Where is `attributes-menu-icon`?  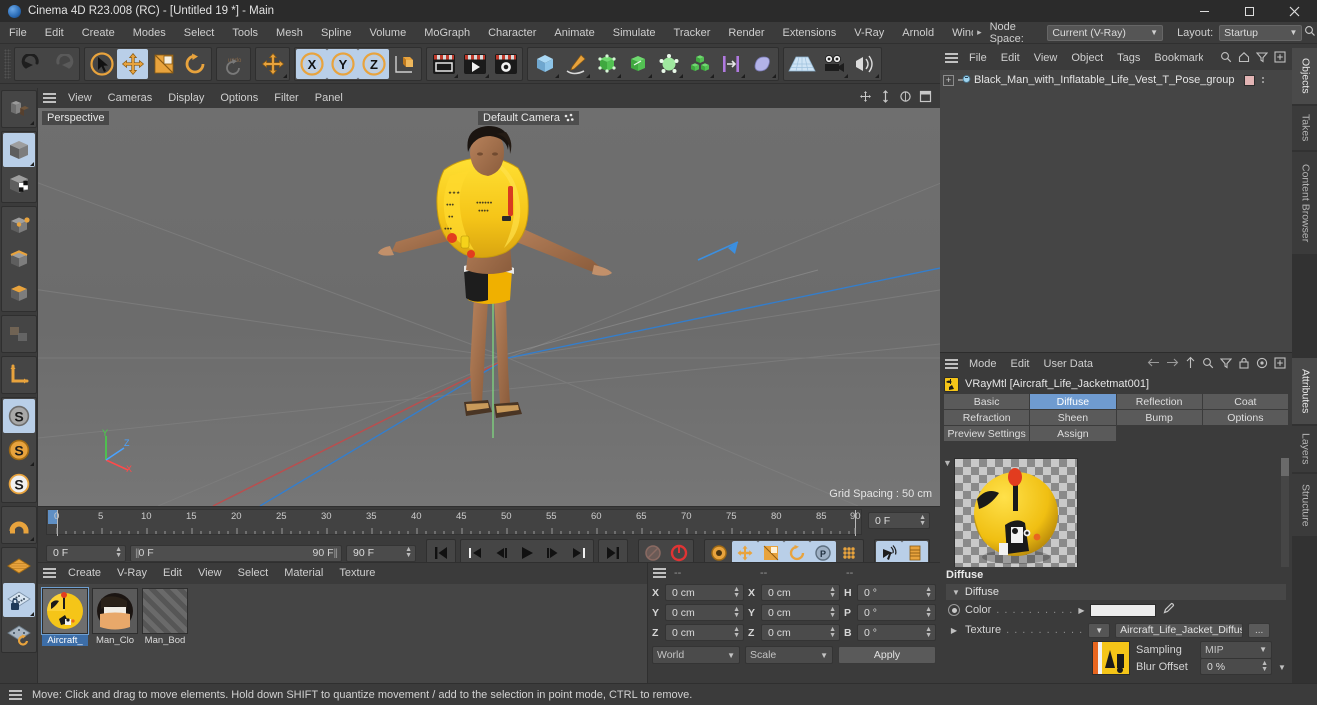 attributes-menu-icon is located at coordinates (951, 364).